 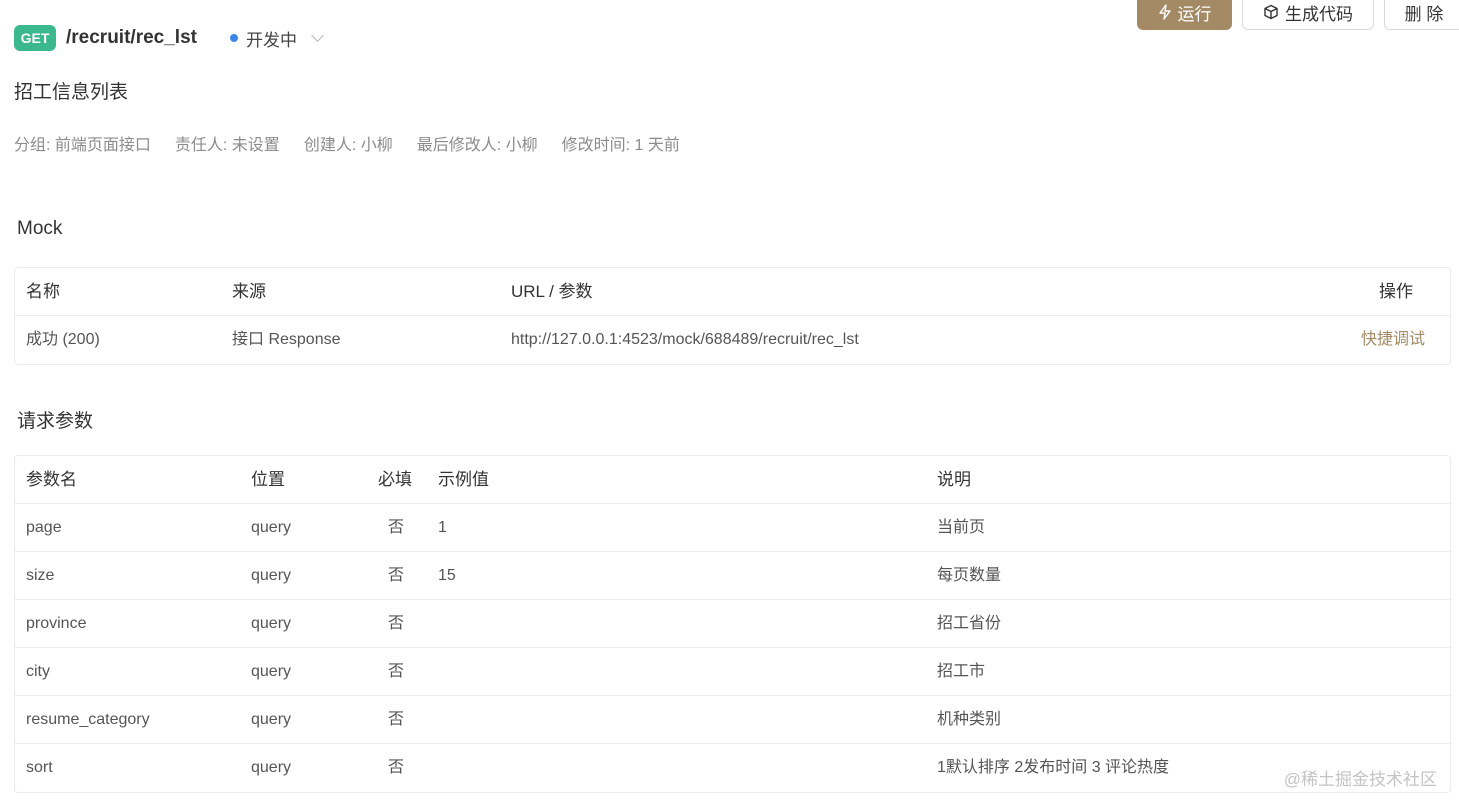 What do you see at coordinates (35, 38) in the screenshot?
I see `method-badge: GET` at bounding box center [35, 38].